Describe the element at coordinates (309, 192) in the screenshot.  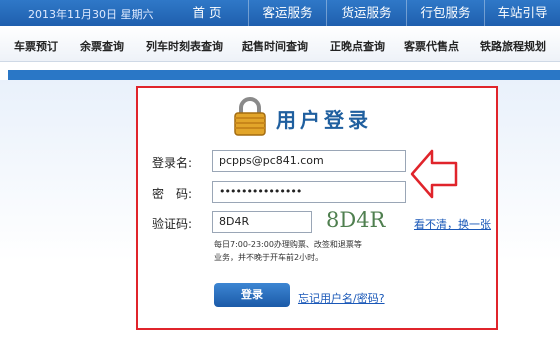
I see `password-input: •••••••••••••••` at that location.